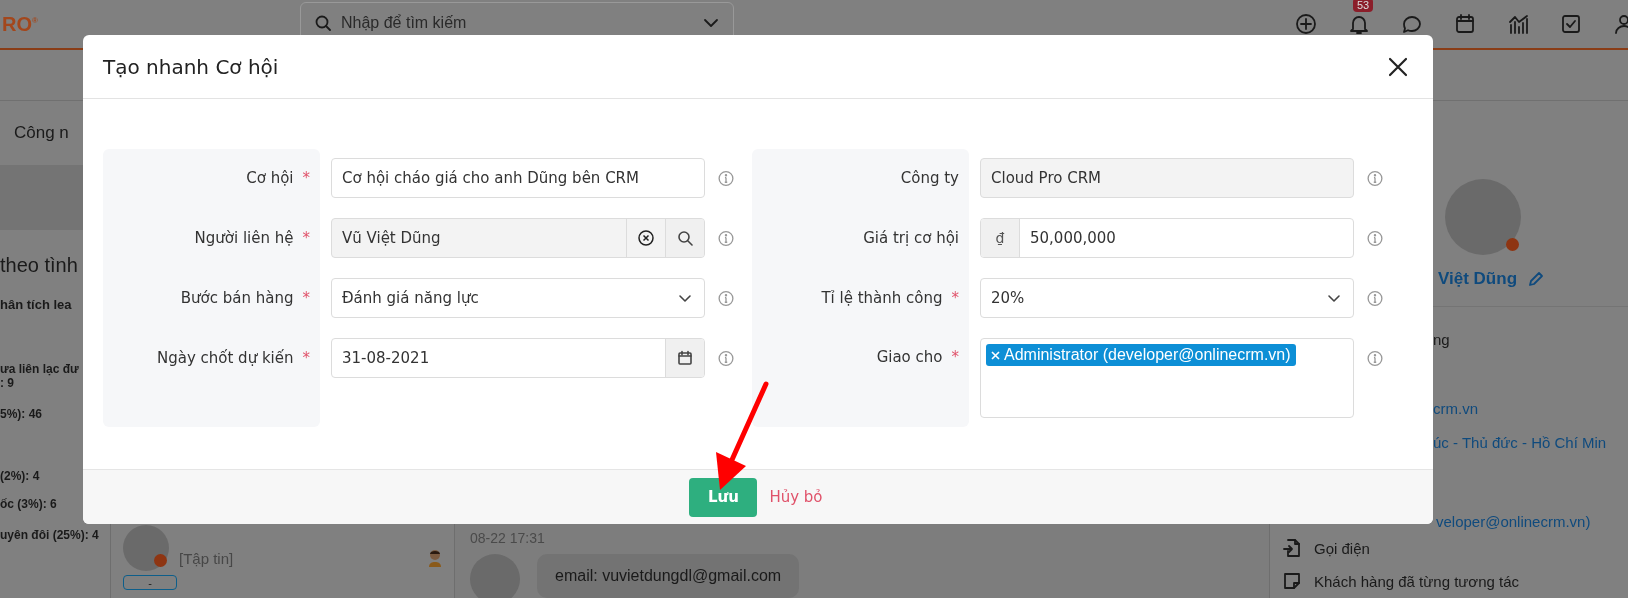 Image resolution: width=1628 pixels, height=598 pixels. What do you see at coordinates (518, 238) in the screenshot?
I see `lookup-field: Vũ Việt Dũng` at bounding box center [518, 238].